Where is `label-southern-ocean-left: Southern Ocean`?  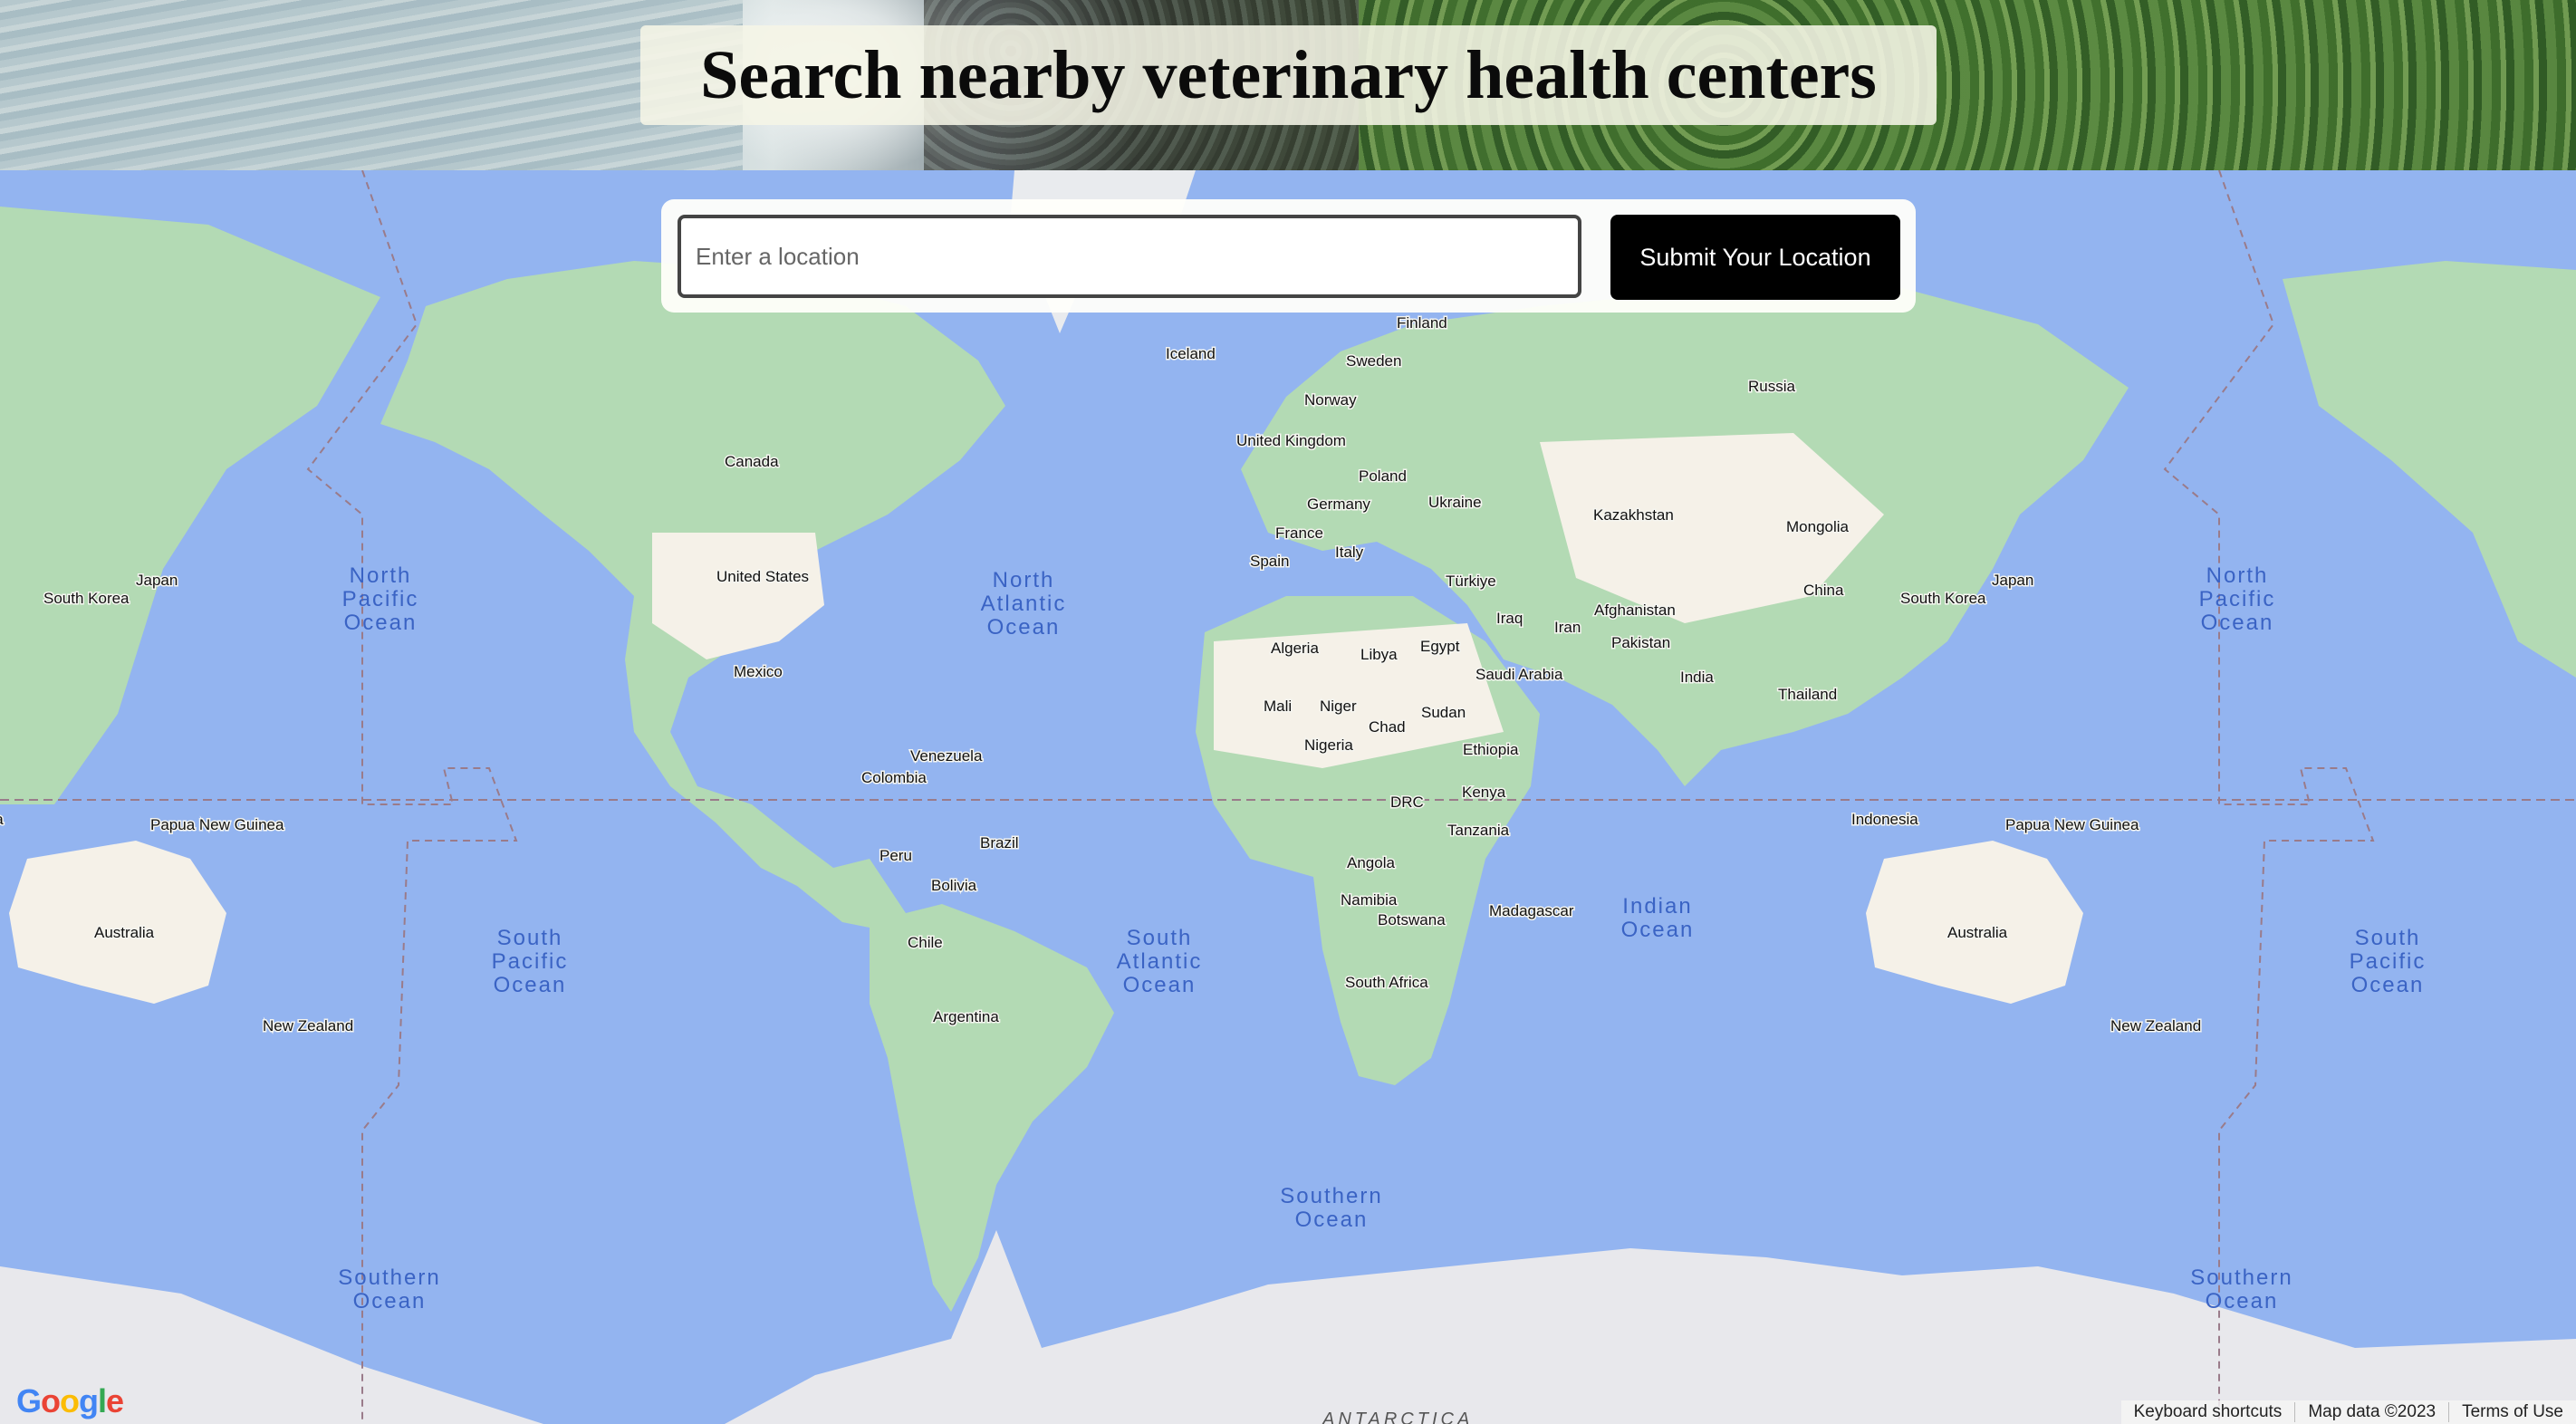 label-southern-ocean-left: Southern Ocean is located at coordinates (389, 1289).